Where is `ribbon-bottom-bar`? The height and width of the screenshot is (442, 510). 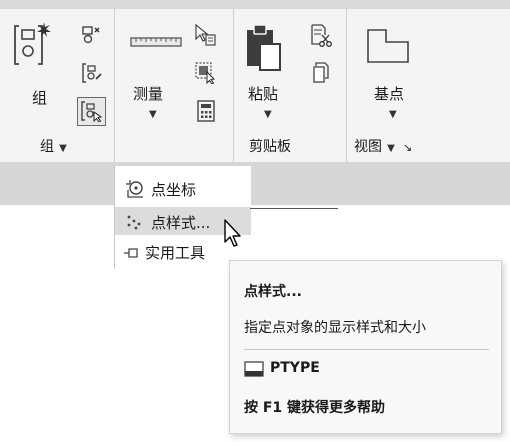 ribbon-bottom-bar is located at coordinates (255, 183).